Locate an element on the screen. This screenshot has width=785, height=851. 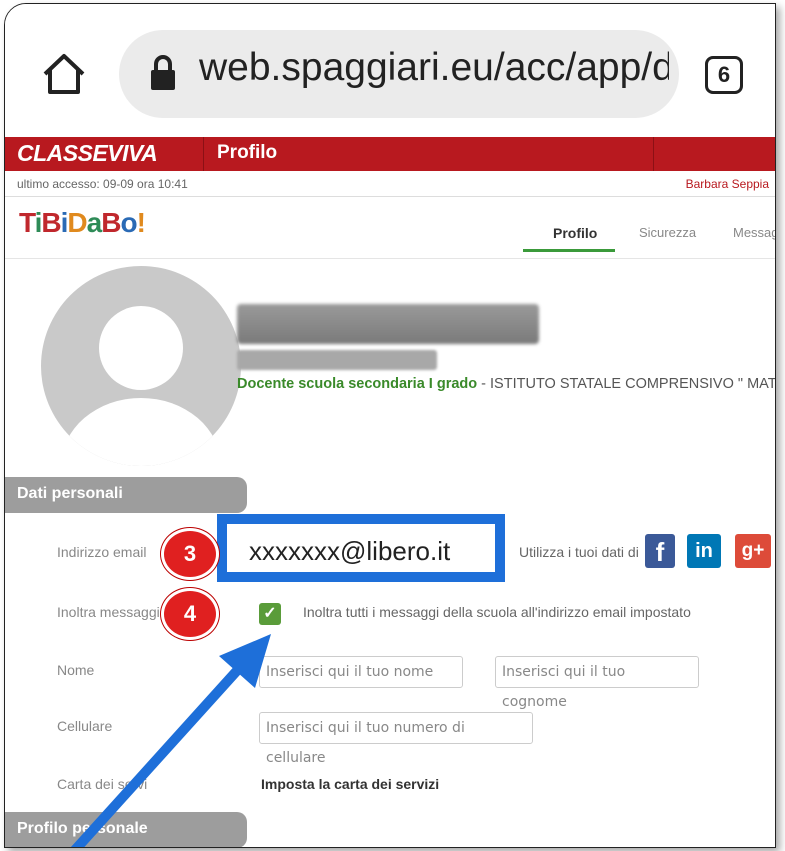
page-title: Profilo is located at coordinates (247, 152).